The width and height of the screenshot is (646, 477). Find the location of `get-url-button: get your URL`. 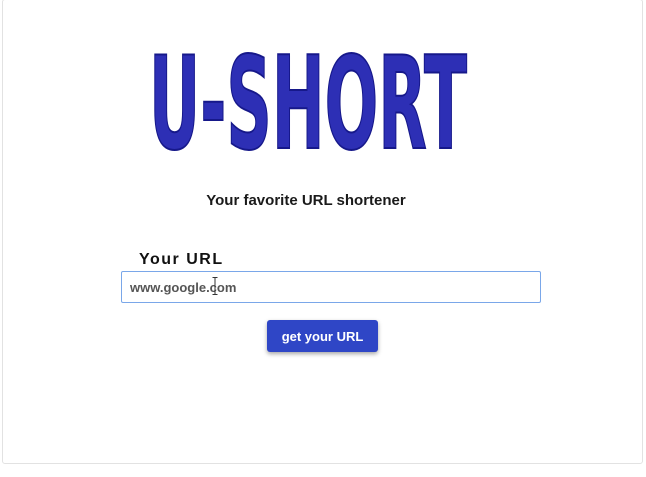

get-url-button: get your URL is located at coordinates (322, 336).